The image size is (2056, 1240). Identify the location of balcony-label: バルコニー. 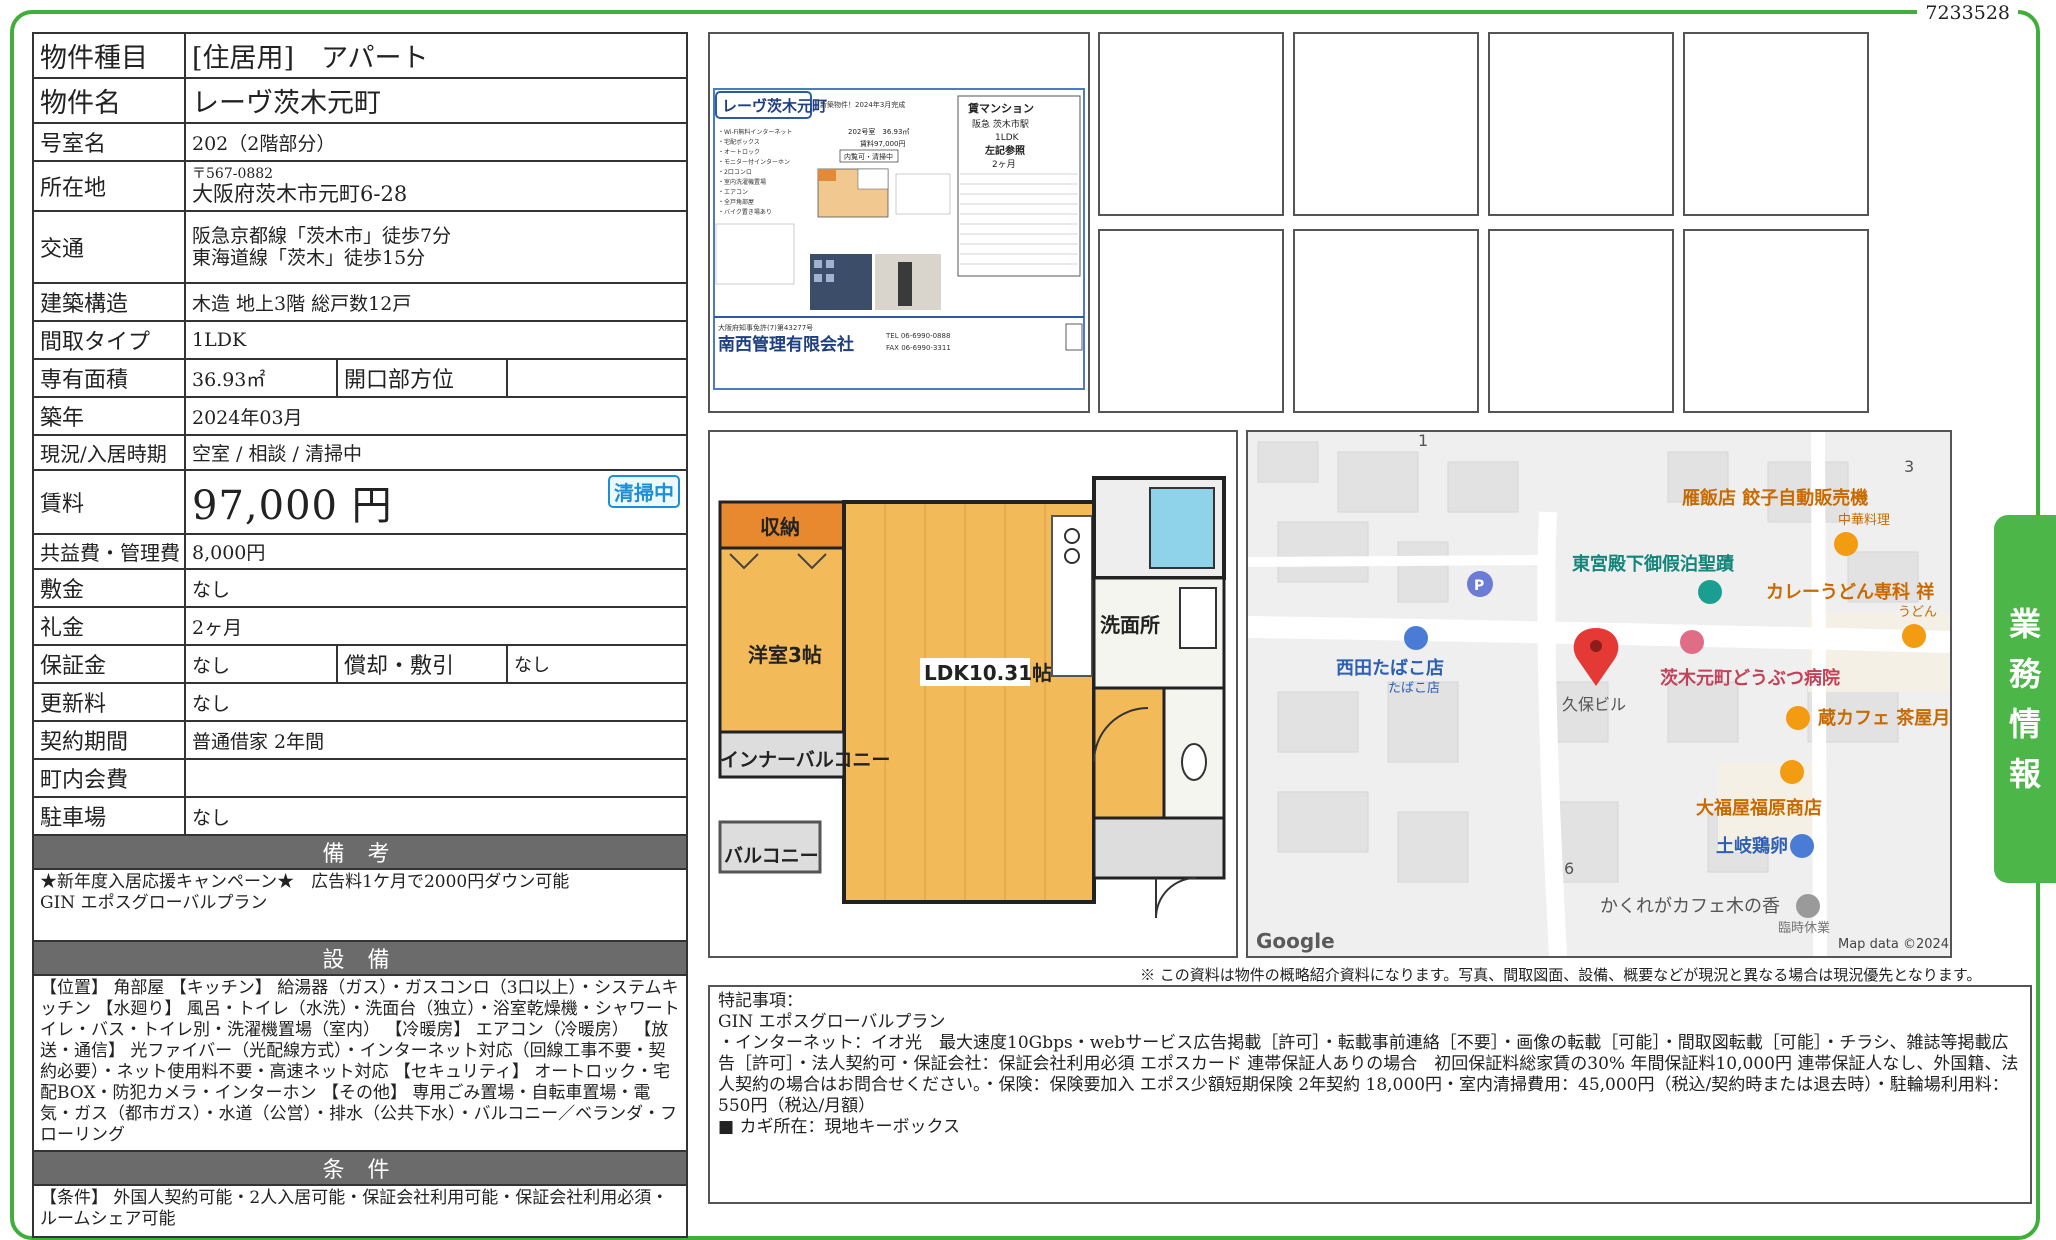
(771, 856).